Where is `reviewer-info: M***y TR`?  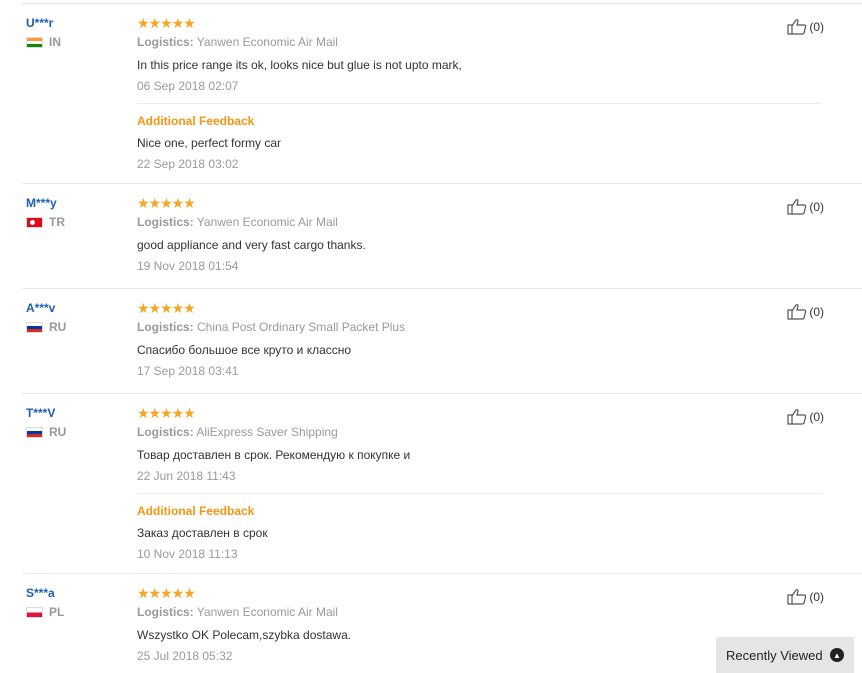
reviewer-info: M***y TR is located at coordinates (45, 212).